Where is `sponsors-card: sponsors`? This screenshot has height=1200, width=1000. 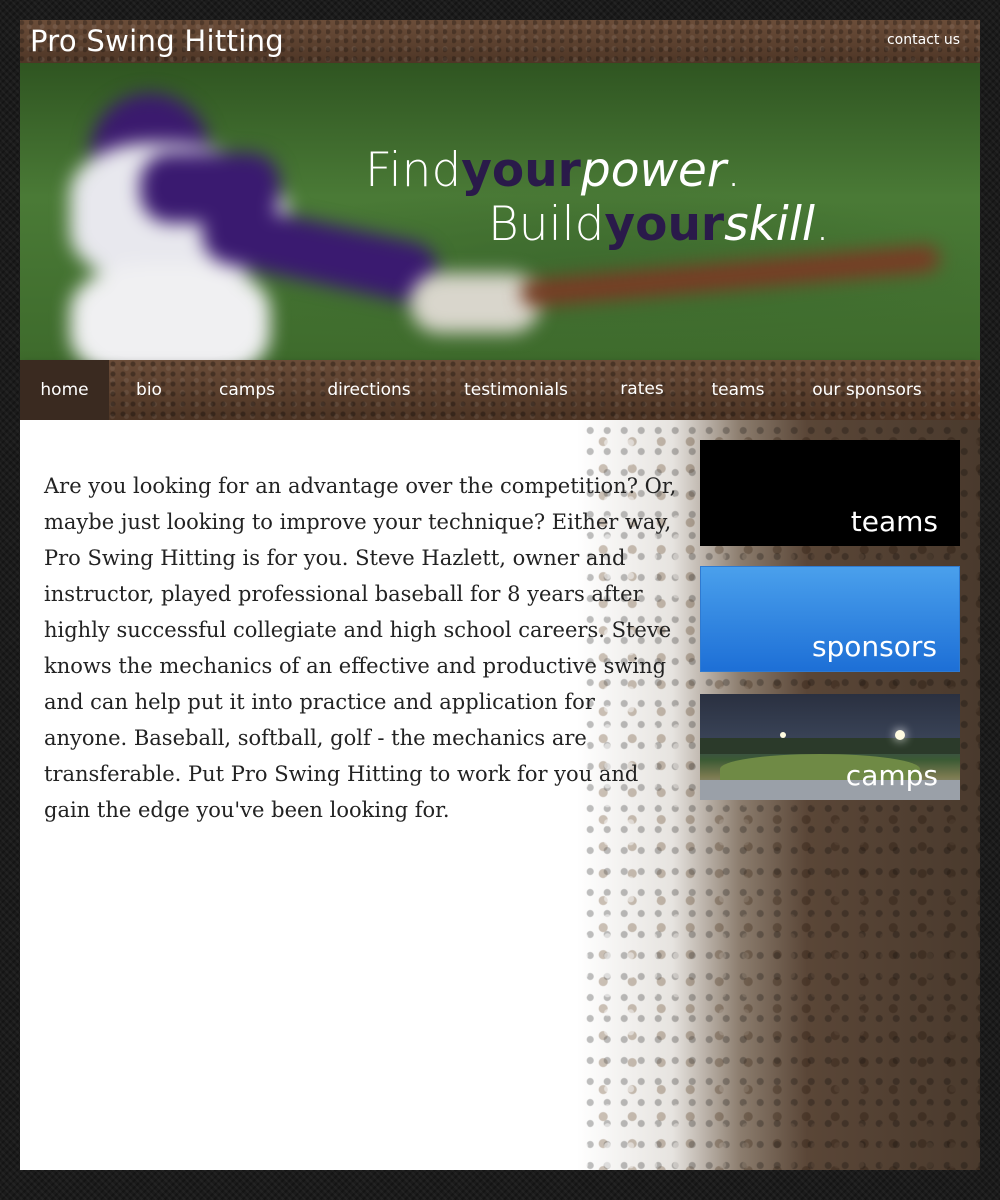
sponsors-card: sponsors is located at coordinates (830, 619).